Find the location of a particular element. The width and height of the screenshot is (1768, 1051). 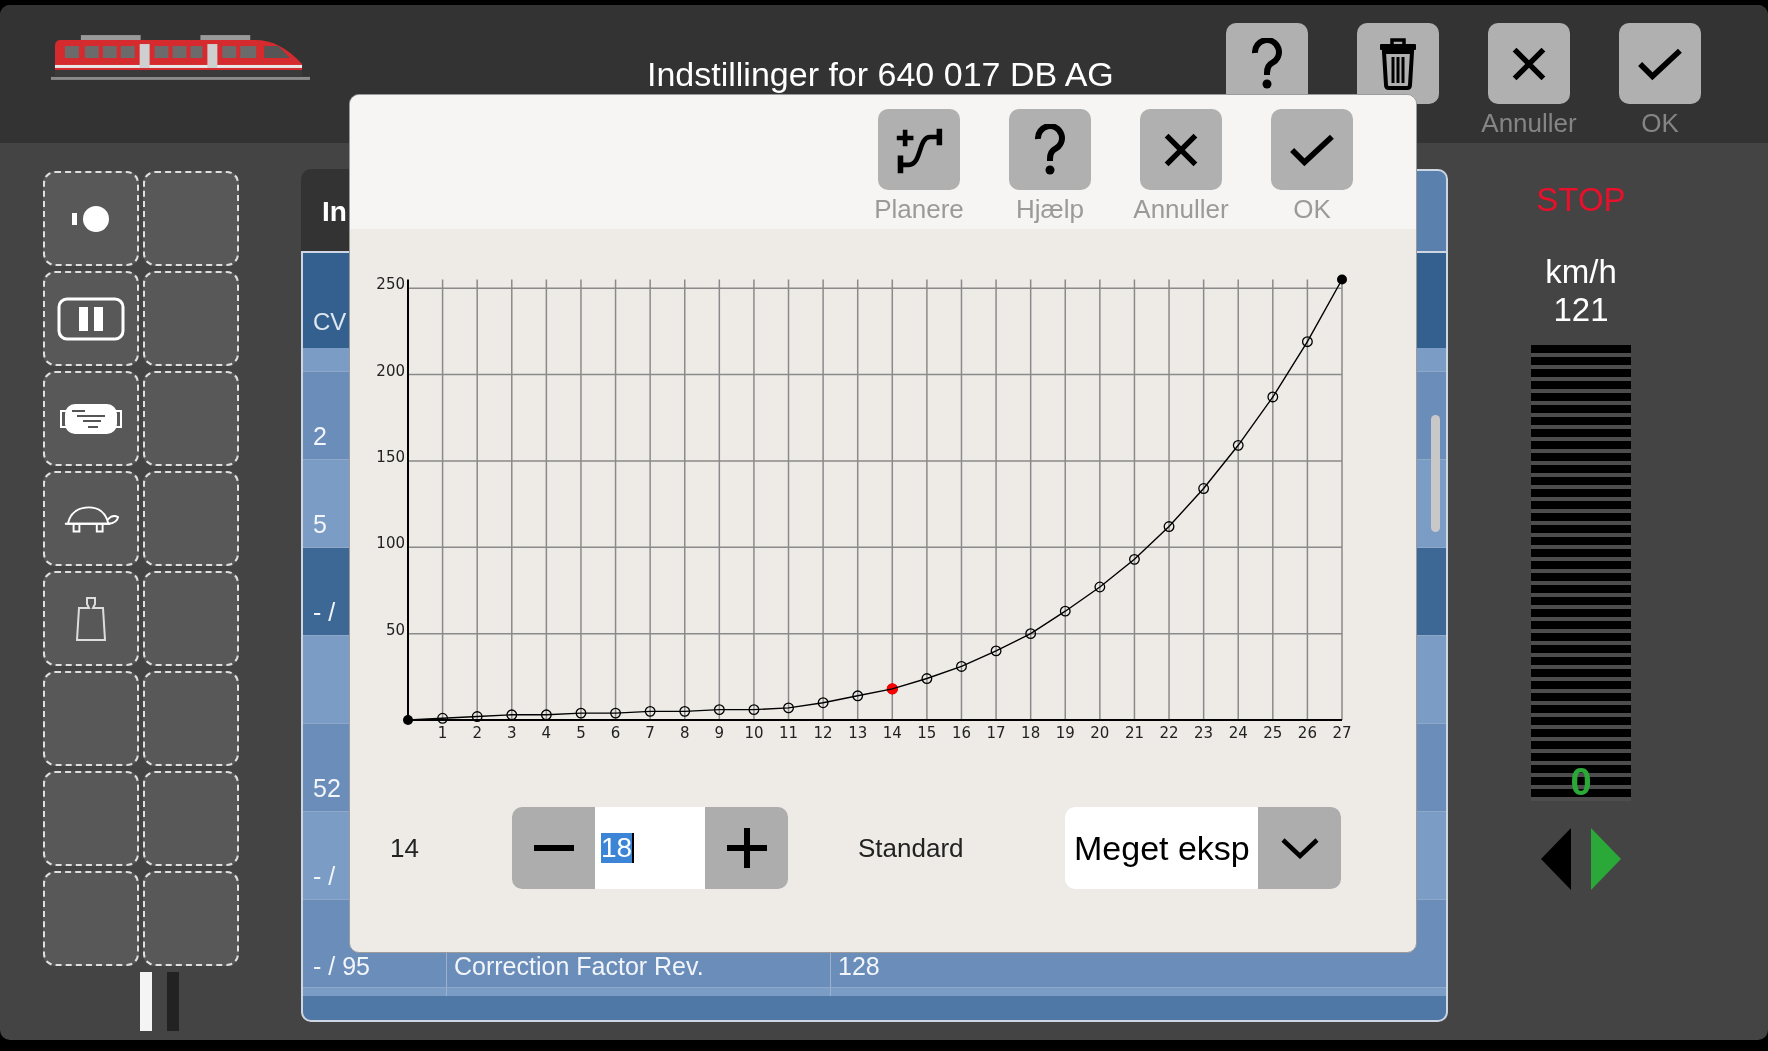

tick-label: 3 is located at coordinates (512, 733).